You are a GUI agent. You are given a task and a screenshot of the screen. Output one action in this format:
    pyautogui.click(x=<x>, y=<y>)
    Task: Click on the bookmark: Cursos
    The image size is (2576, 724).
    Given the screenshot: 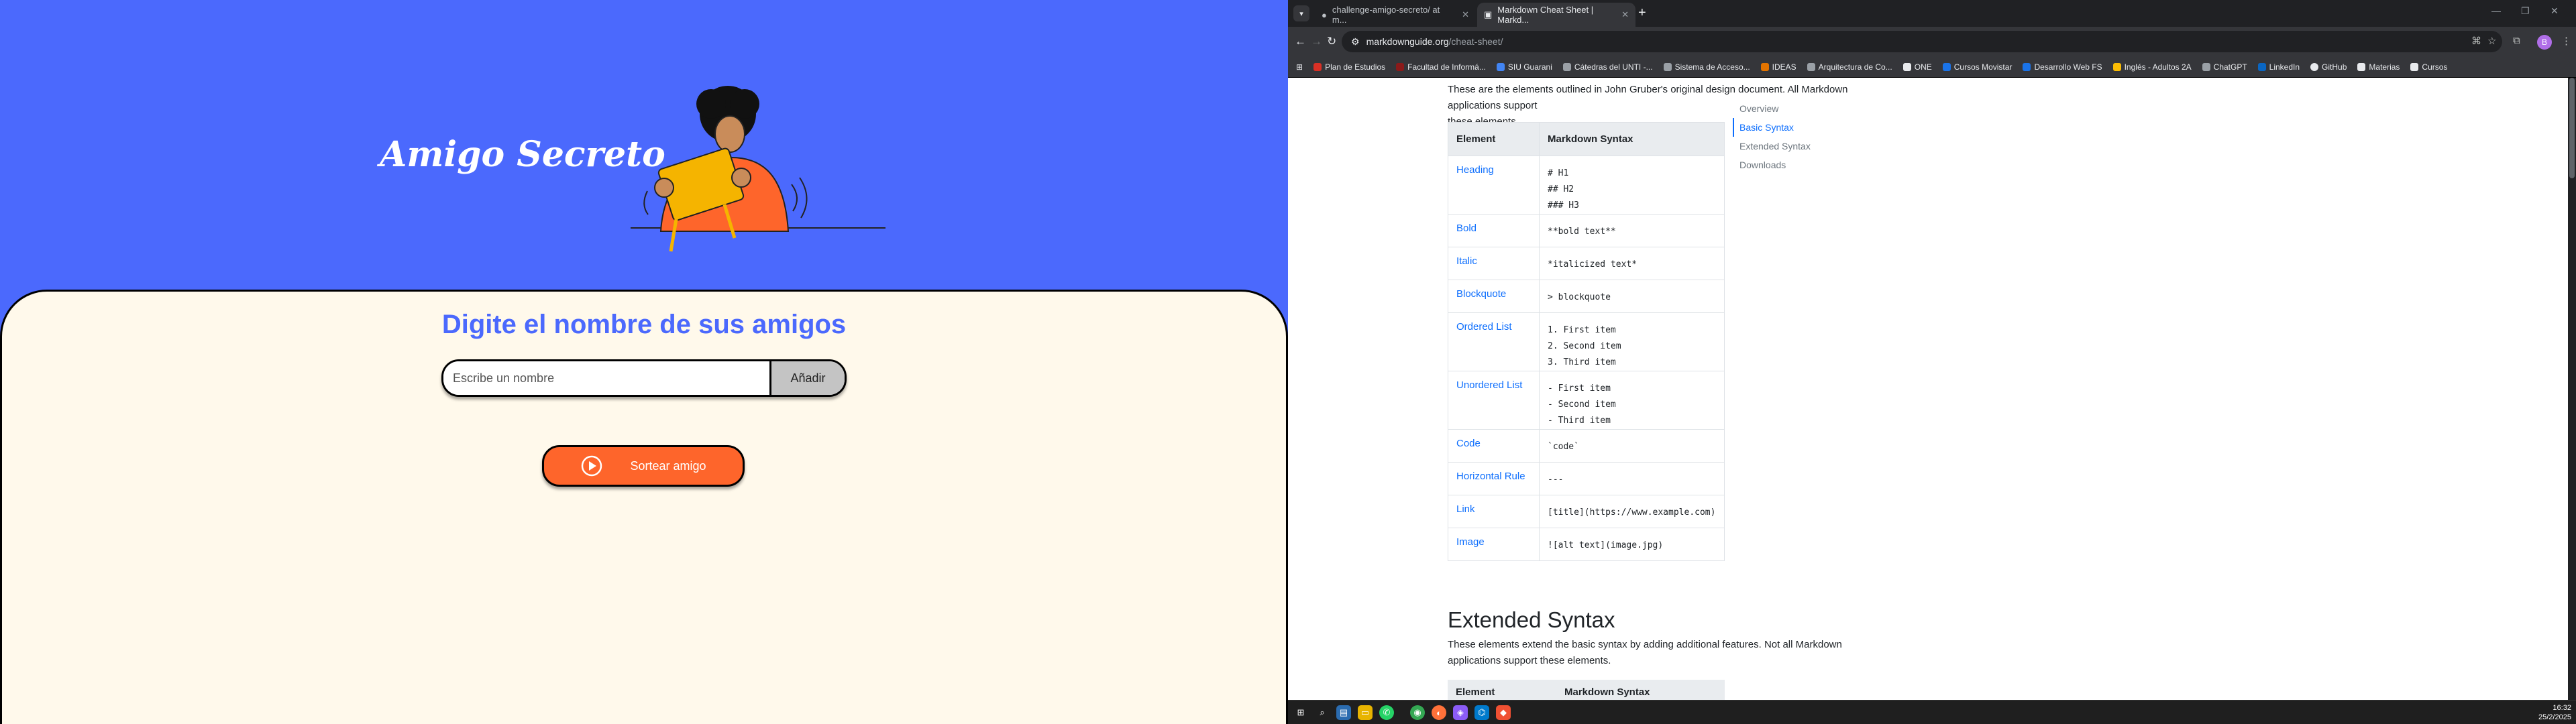 What is the action you would take?
    pyautogui.click(x=2428, y=67)
    